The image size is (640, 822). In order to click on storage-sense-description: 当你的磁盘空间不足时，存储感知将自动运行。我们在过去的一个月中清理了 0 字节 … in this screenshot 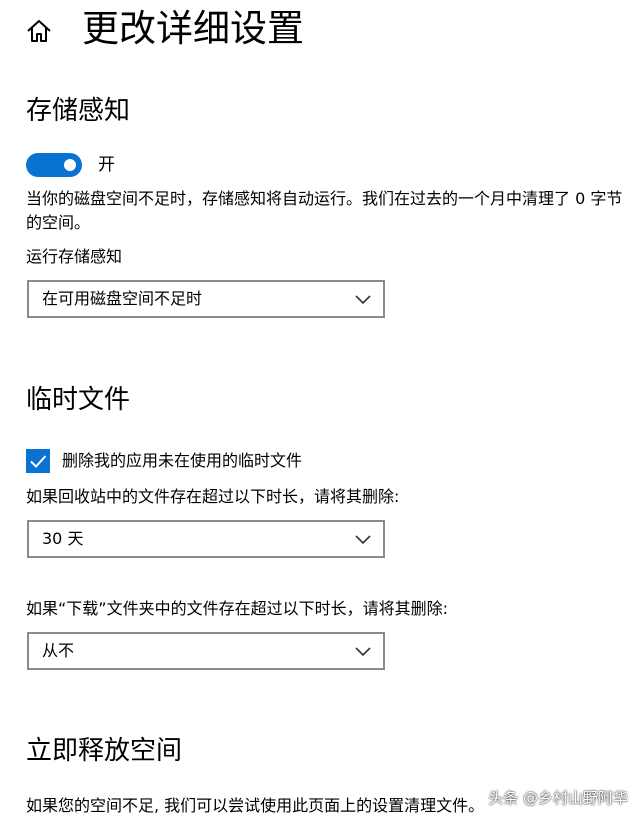, I will do `click(324, 210)`.